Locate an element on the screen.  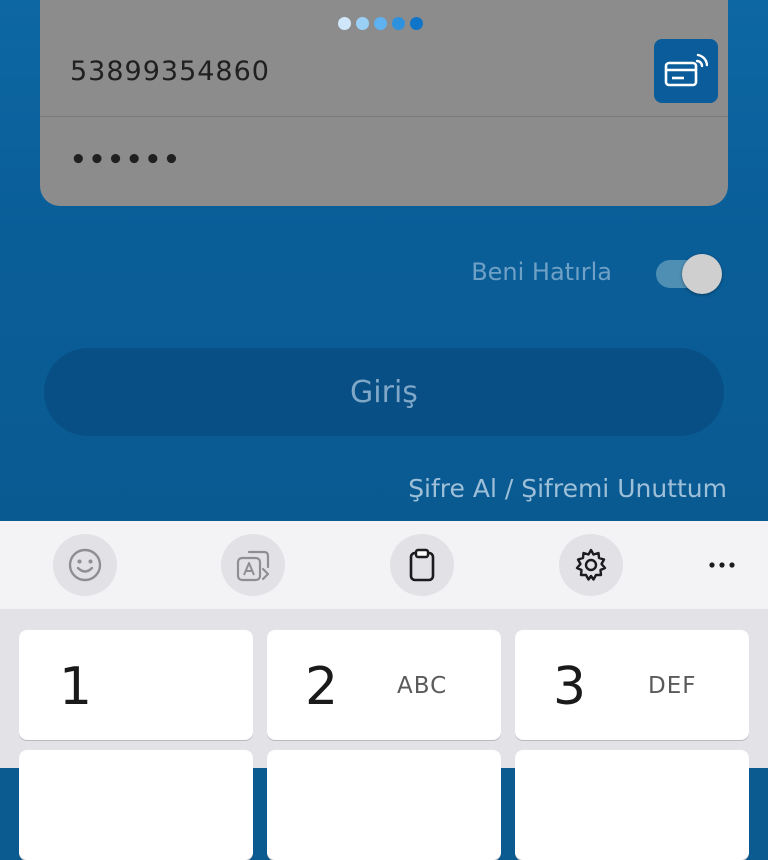
key-letters: ABC is located at coordinates (422, 686).